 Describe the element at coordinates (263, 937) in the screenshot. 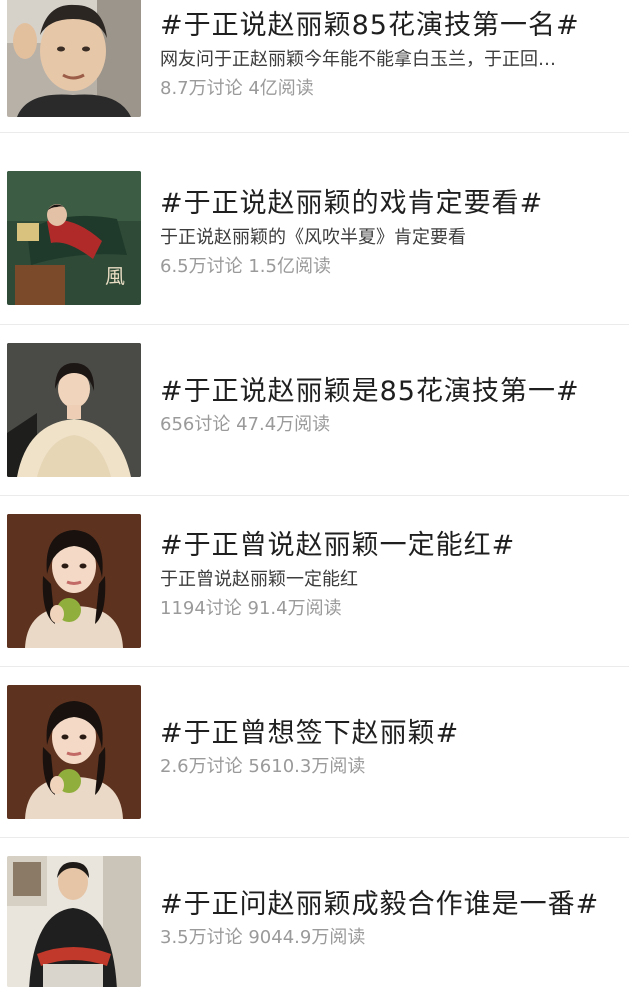

I see `topic-stats: 3.5万讨论 9044.9万阅读` at that location.